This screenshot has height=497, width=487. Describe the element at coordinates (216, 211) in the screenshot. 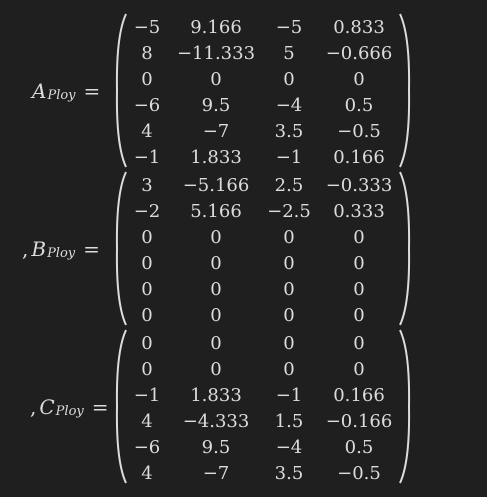

I see `matrix-cell: 5.166` at that location.